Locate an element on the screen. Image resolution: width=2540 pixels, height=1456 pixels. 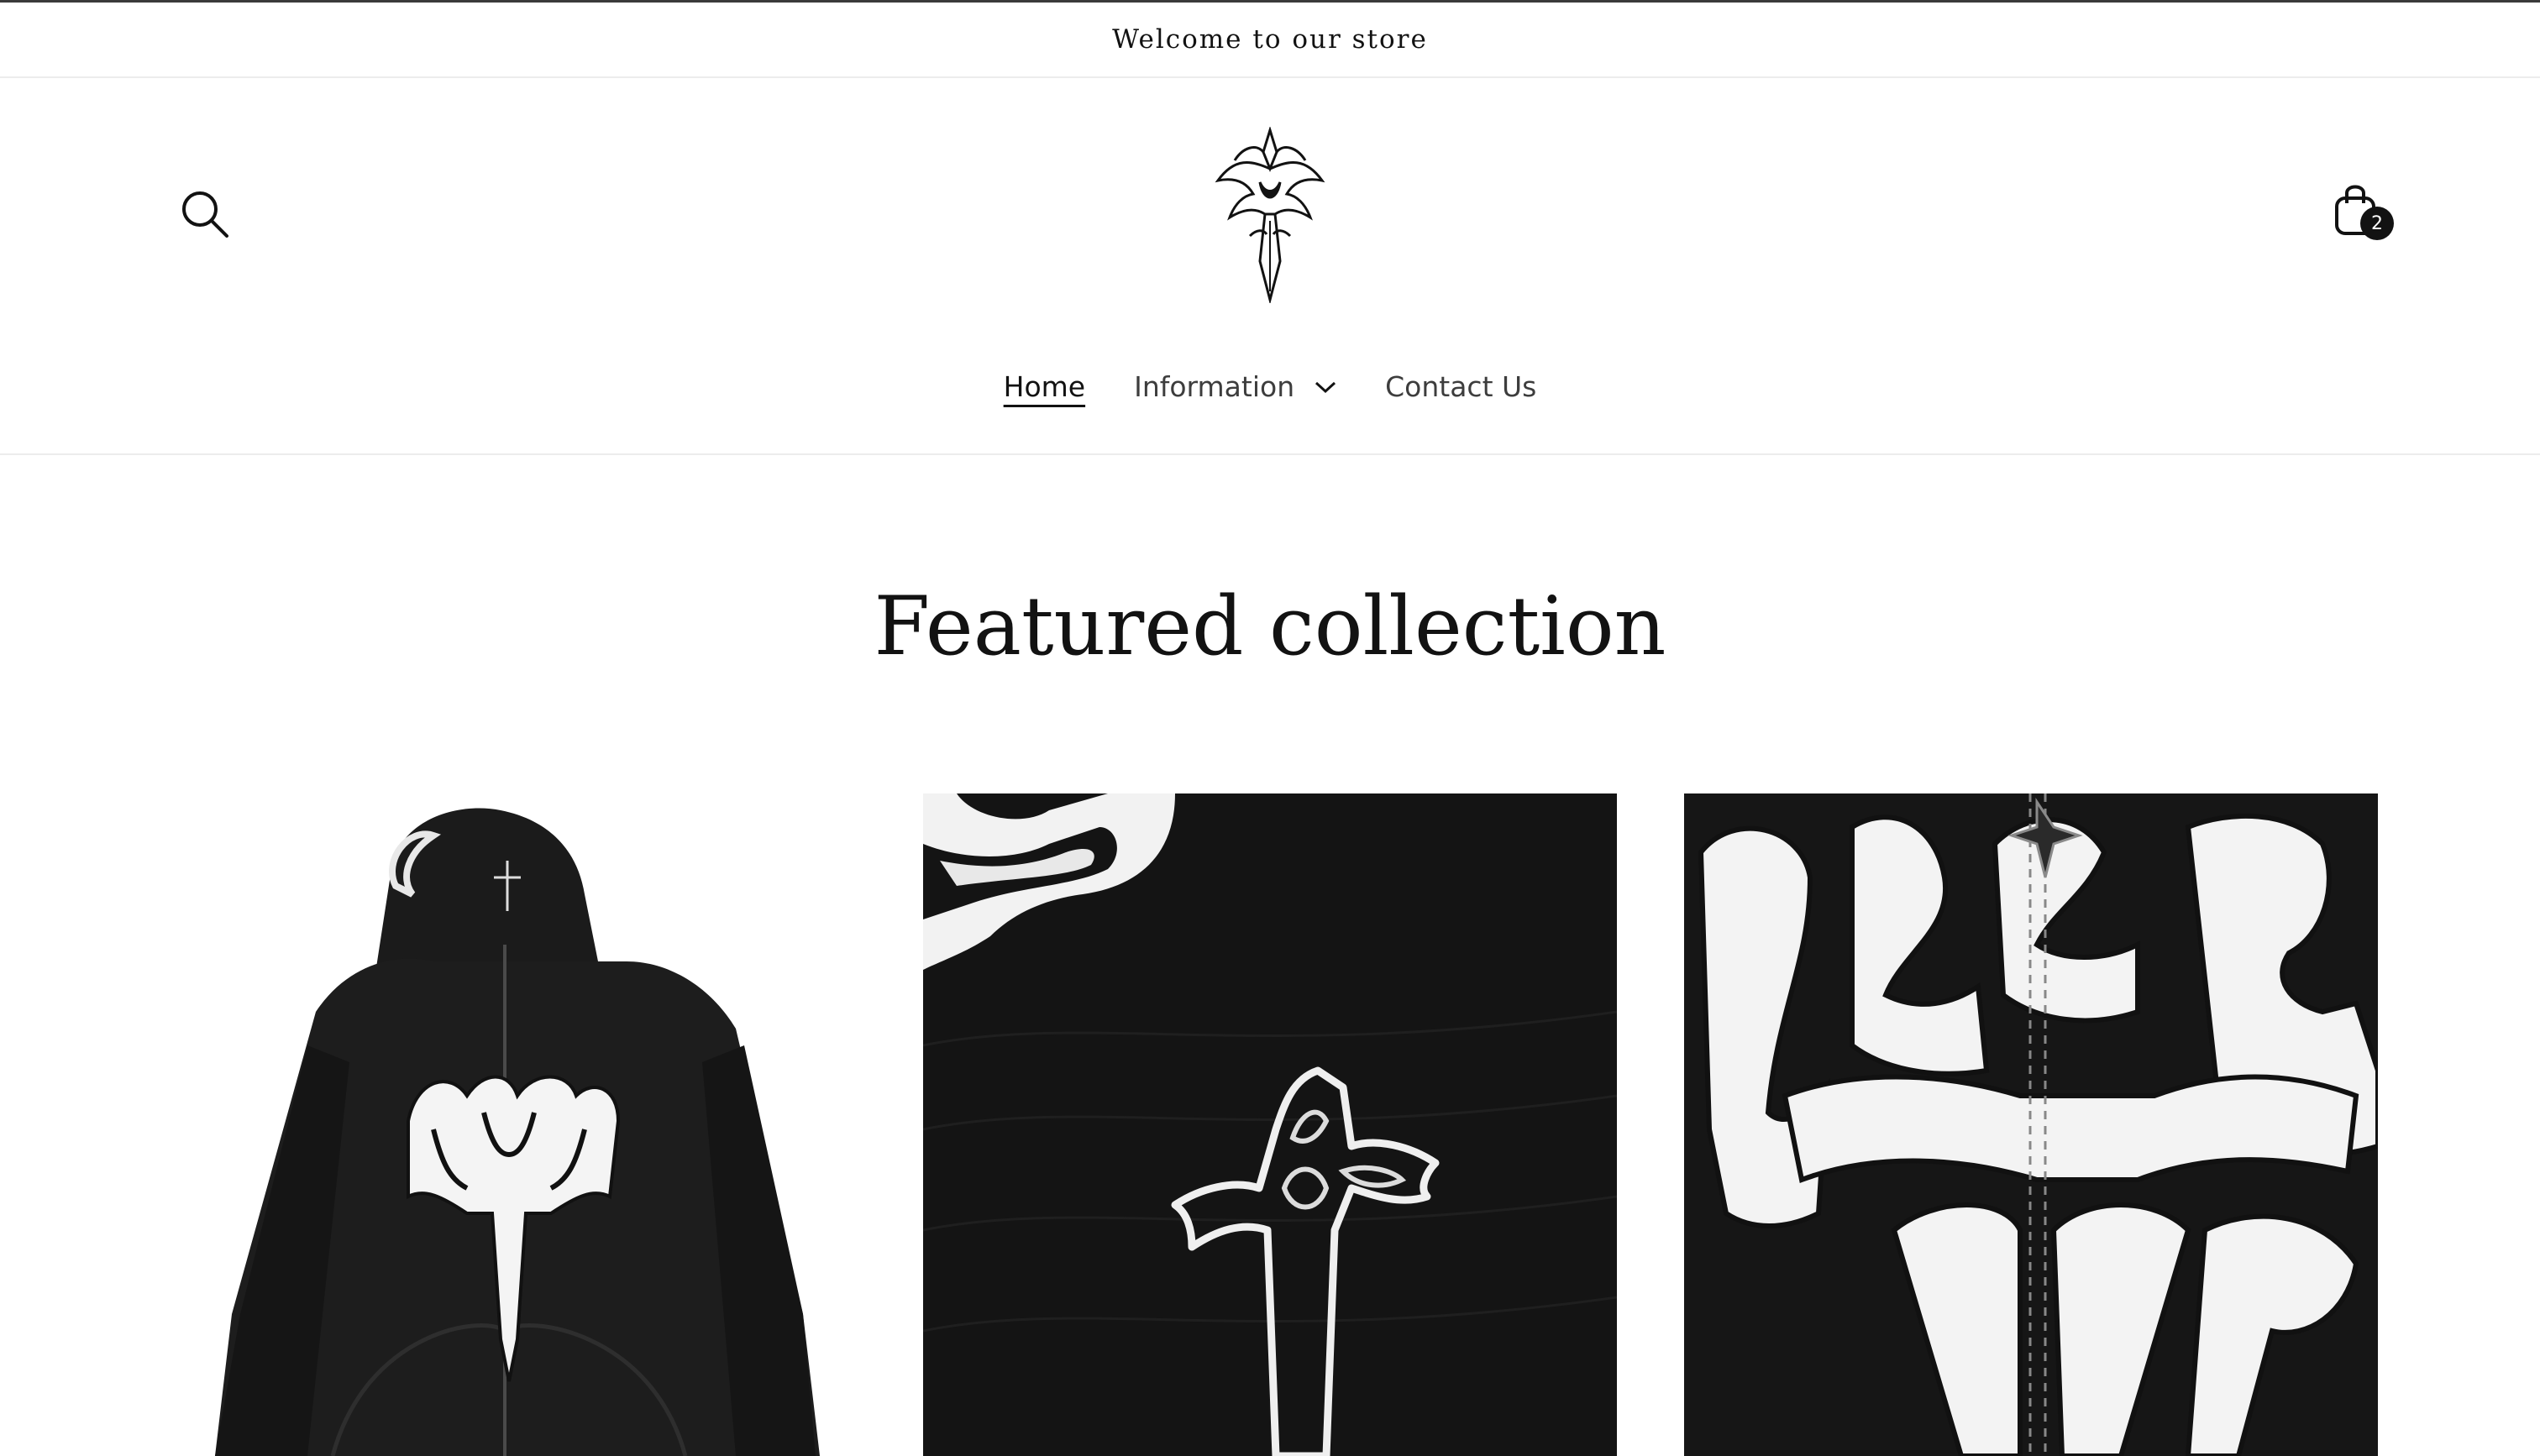
nav-item-label: Contact Us is located at coordinates (1461, 386).